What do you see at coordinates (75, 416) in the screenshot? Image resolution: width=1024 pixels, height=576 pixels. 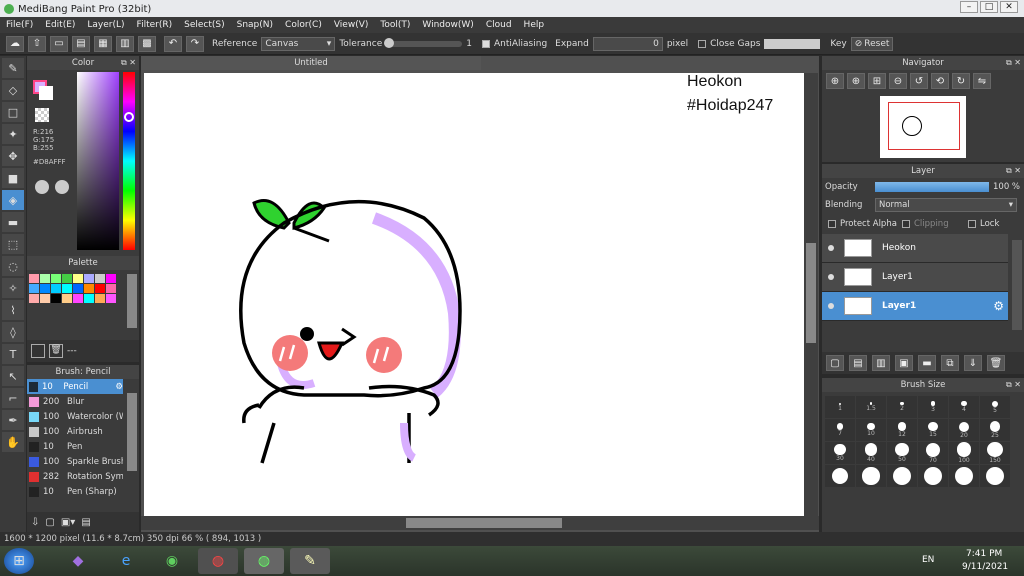 I see `brush-item: 100 Watercolor (W` at bounding box center [75, 416].